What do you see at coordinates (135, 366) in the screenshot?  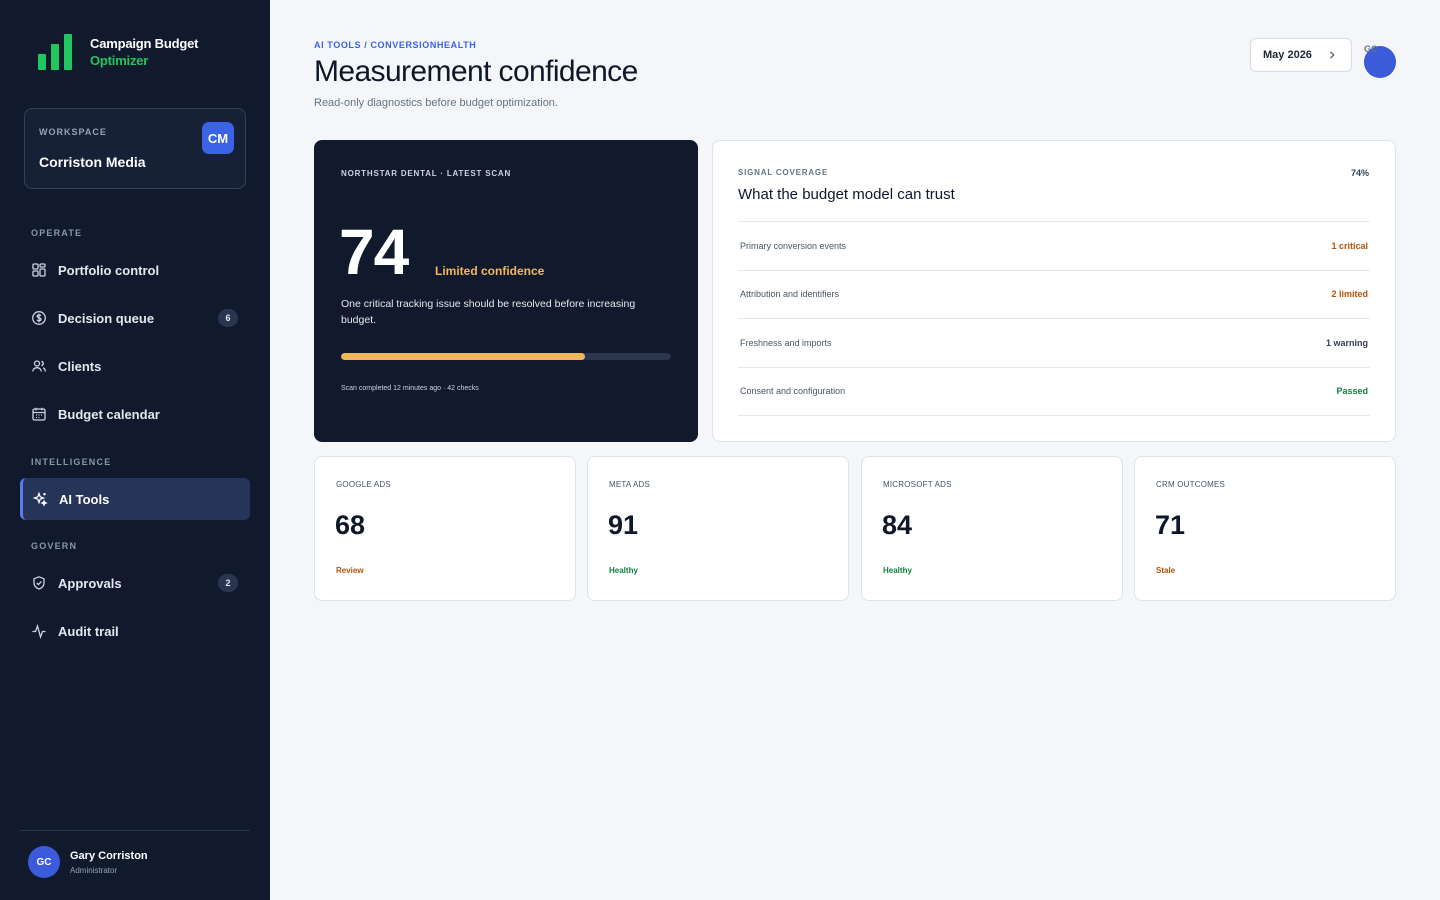 I see `nav-item-clients: Clients` at bounding box center [135, 366].